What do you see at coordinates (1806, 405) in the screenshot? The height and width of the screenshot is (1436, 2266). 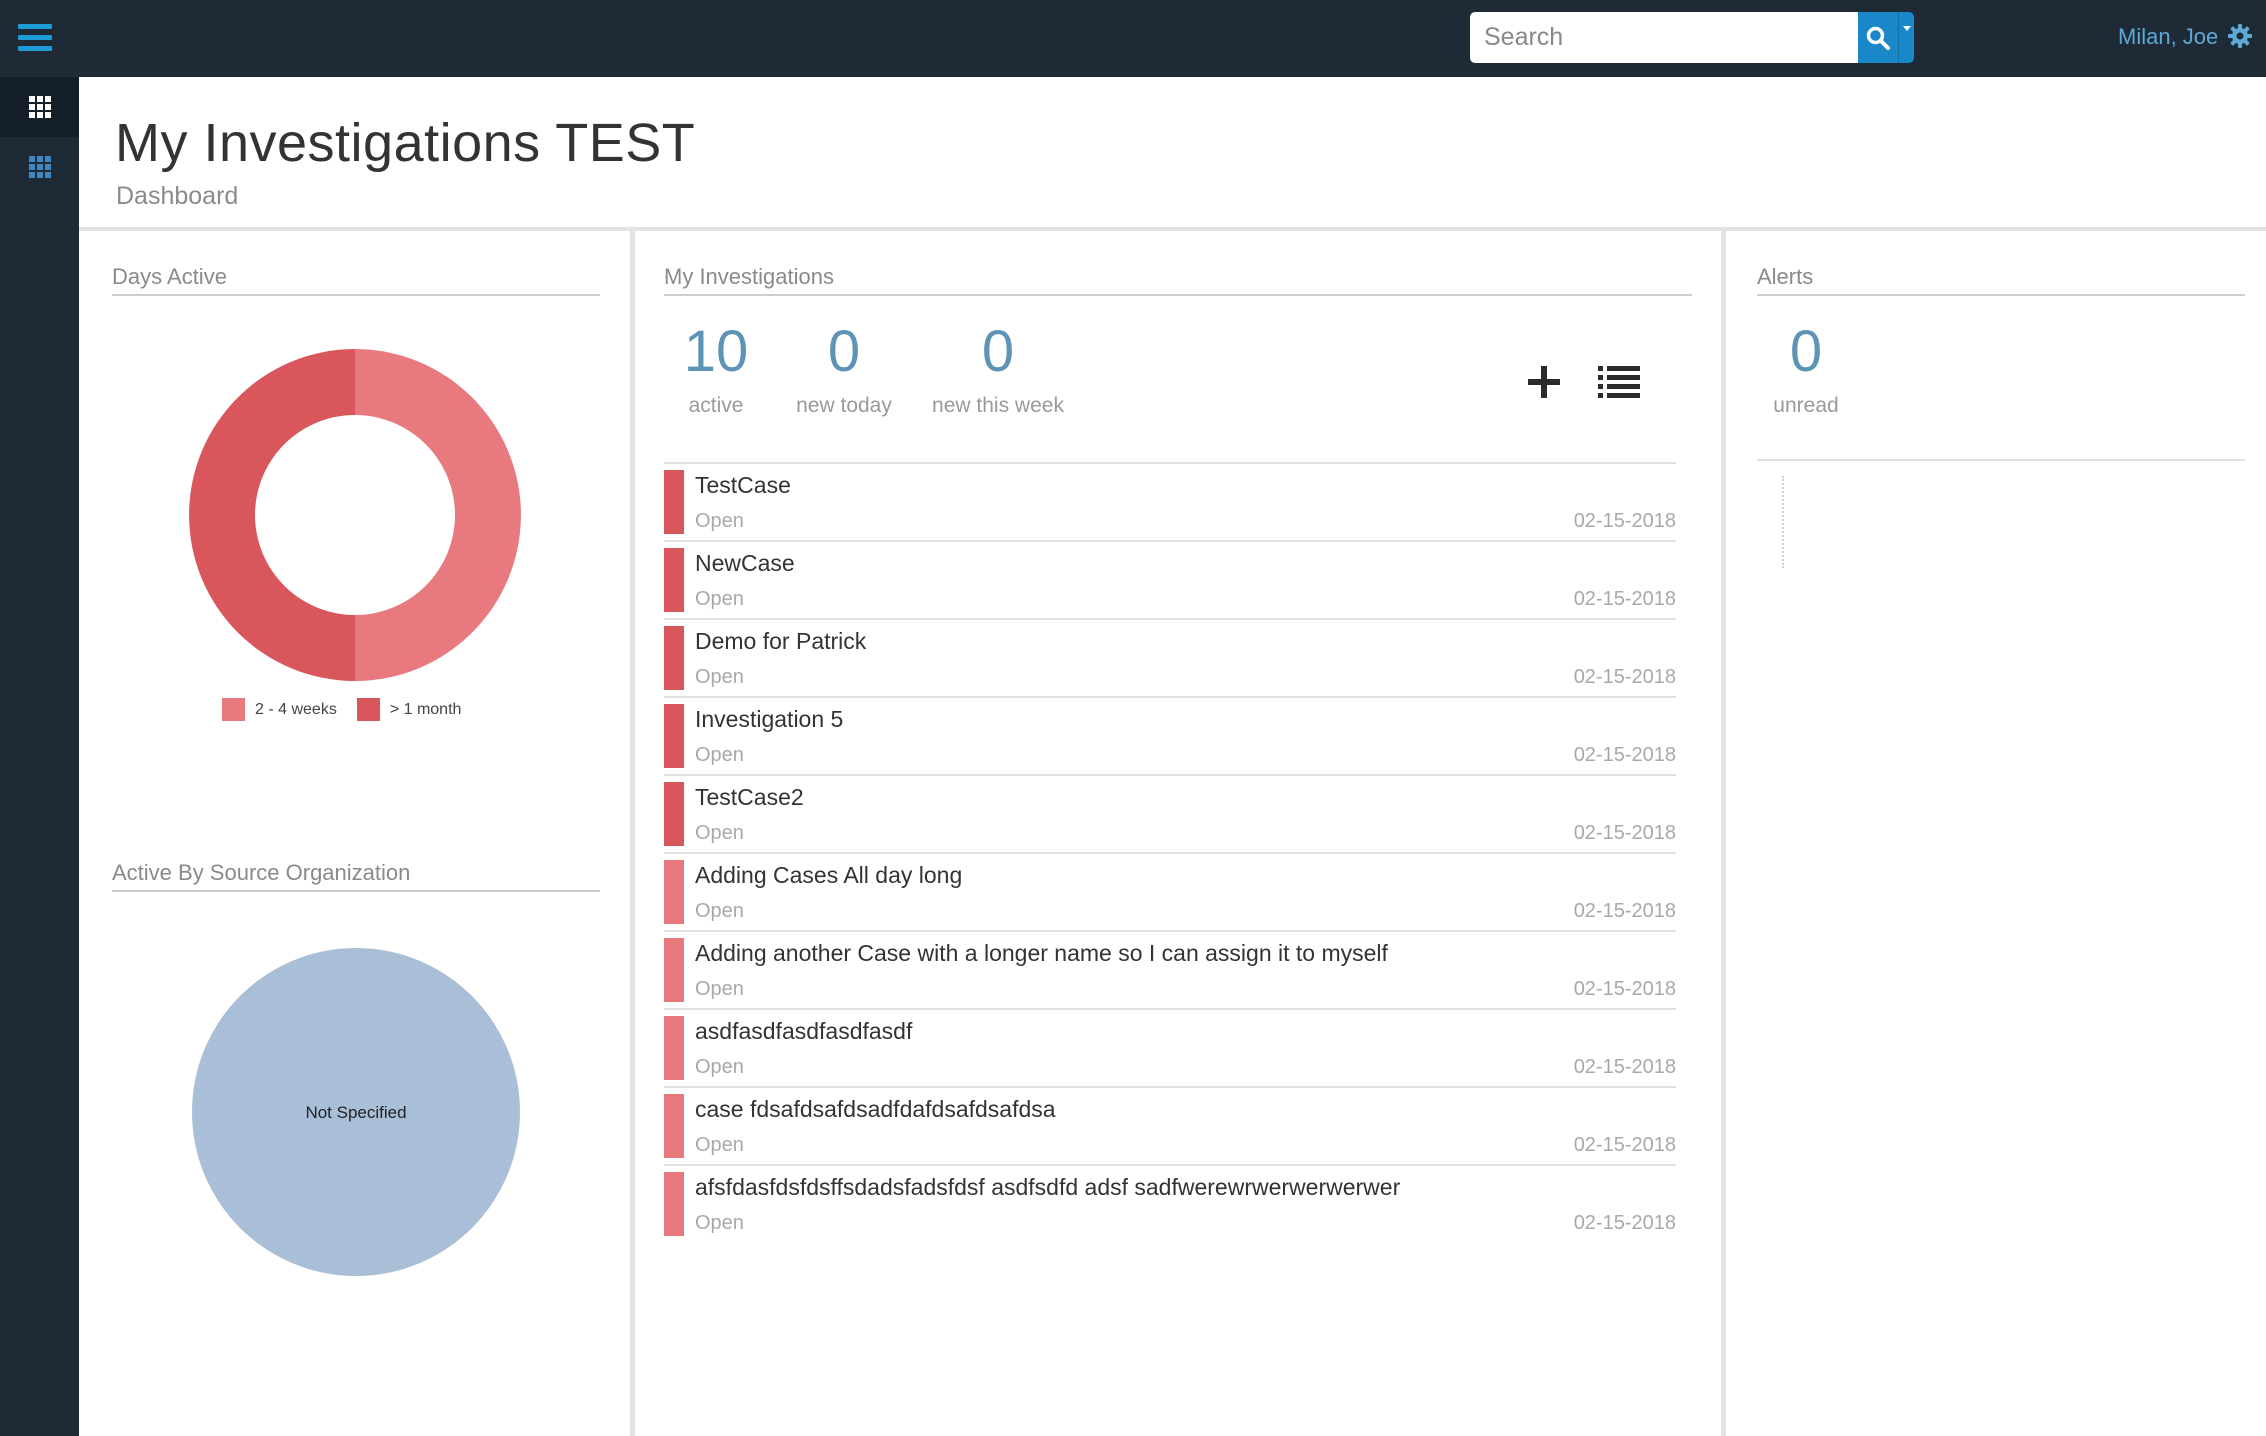 I see `unread-label: unread` at bounding box center [1806, 405].